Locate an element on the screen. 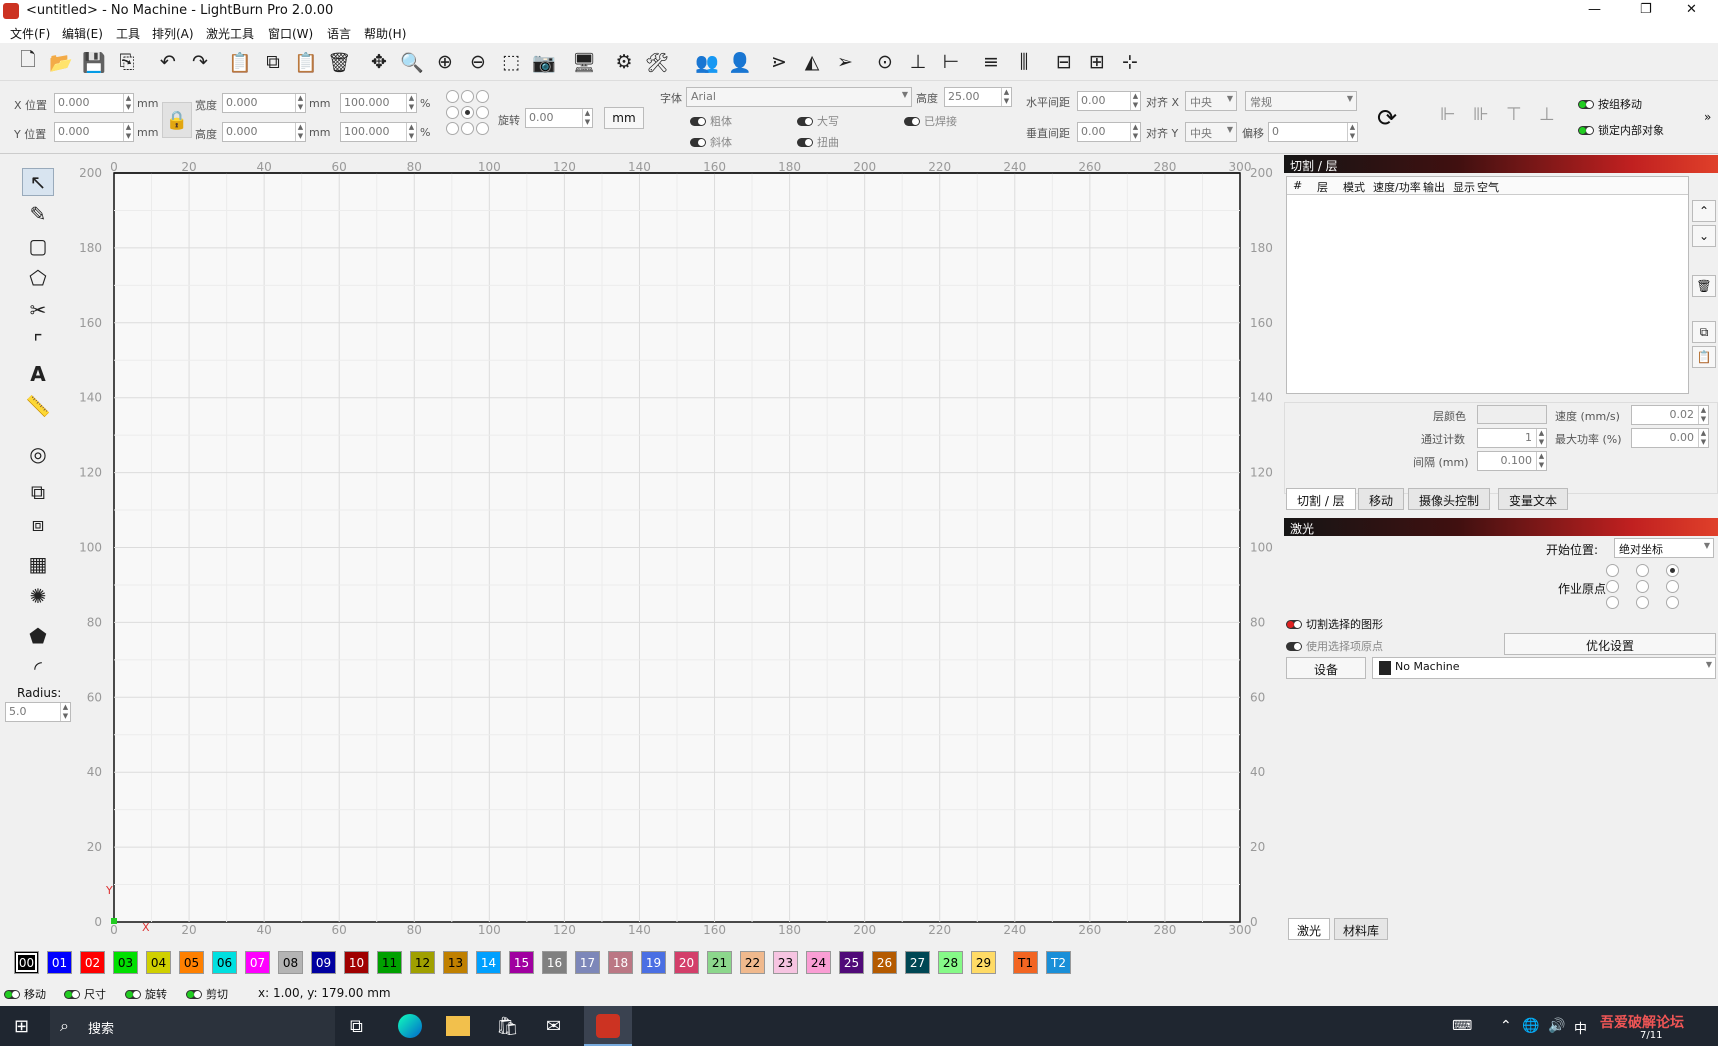 This screenshot has width=1718, height=1046. scale-y-input: 100.000 ▲ ▼ is located at coordinates (378, 132).